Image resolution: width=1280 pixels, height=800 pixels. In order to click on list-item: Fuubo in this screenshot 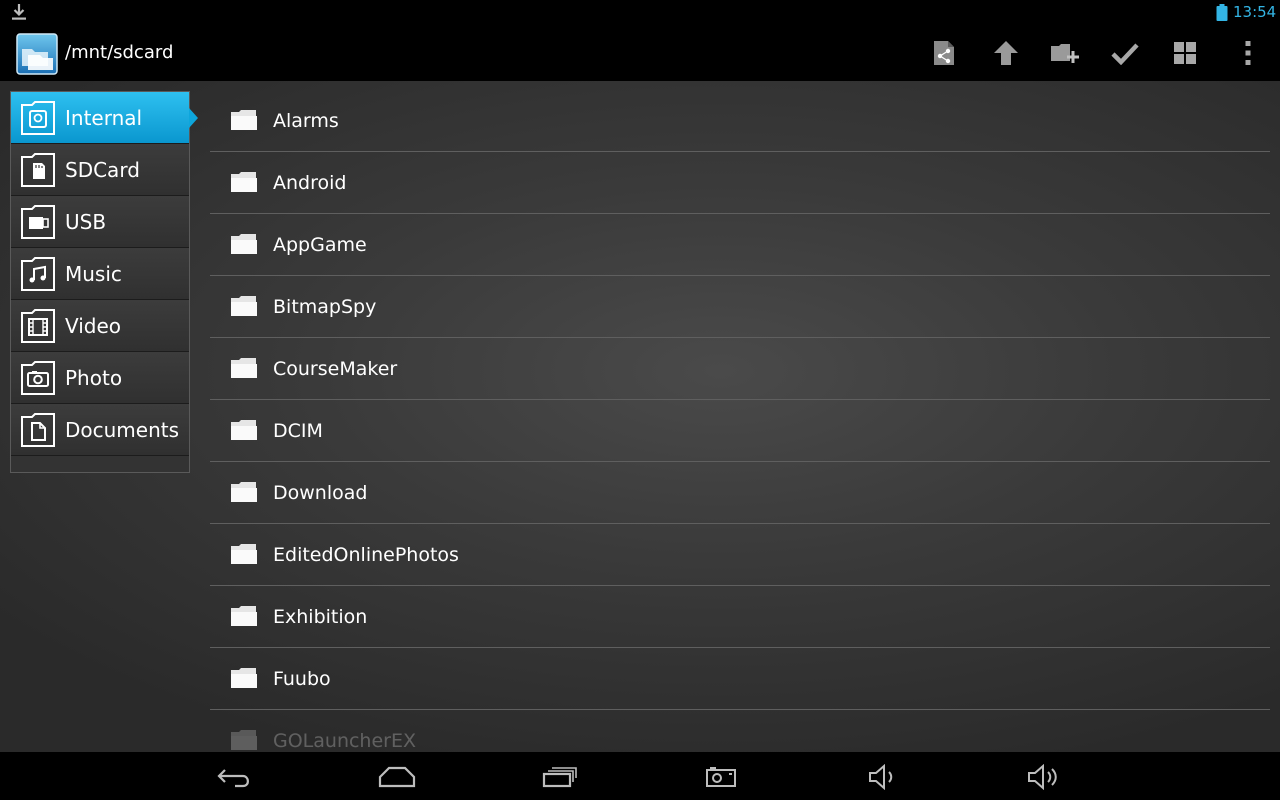, I will do `click(740, 679)`.